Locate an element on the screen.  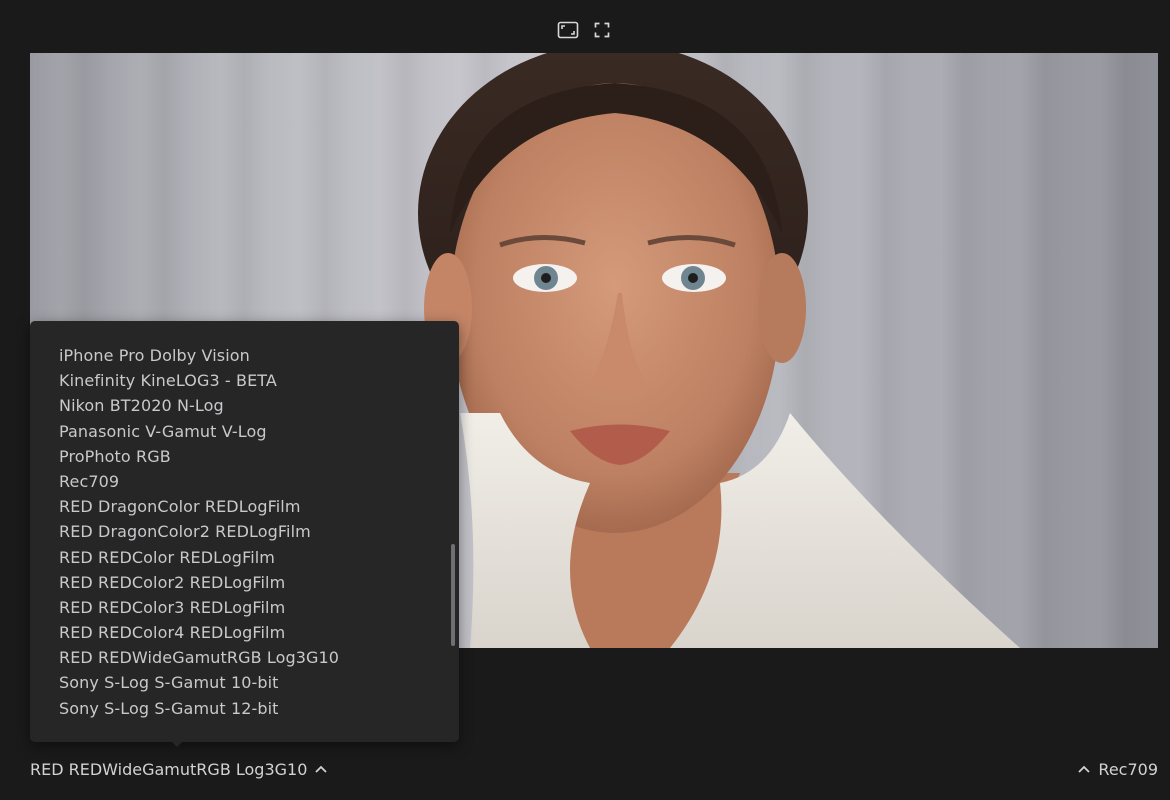
menu-item-red-dragoncolor: RED DragonColor REDLogFilm is located at coordinates (244, 506).